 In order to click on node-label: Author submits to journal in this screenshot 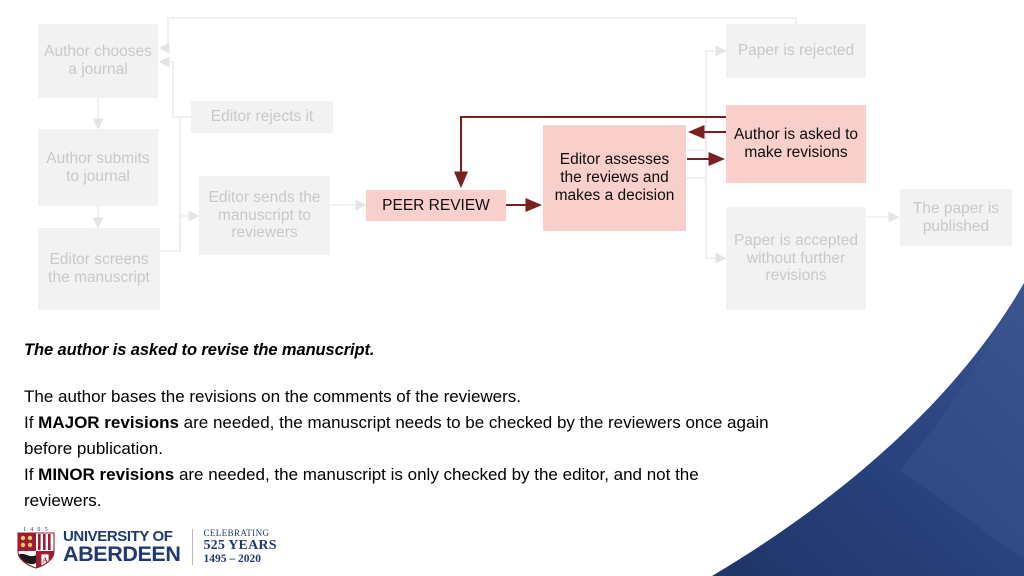, I will do `click(98, 167)`.